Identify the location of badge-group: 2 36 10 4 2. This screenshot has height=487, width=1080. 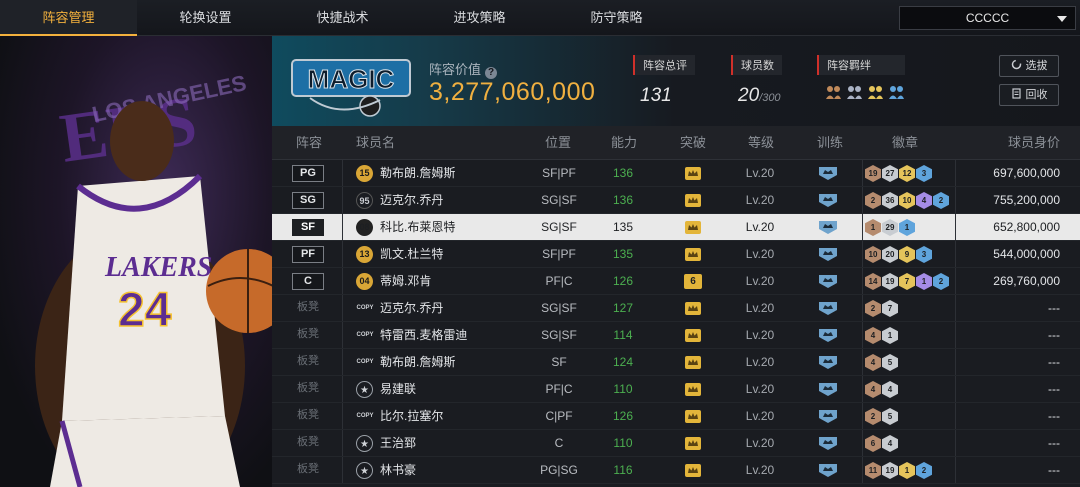
(907, 200).